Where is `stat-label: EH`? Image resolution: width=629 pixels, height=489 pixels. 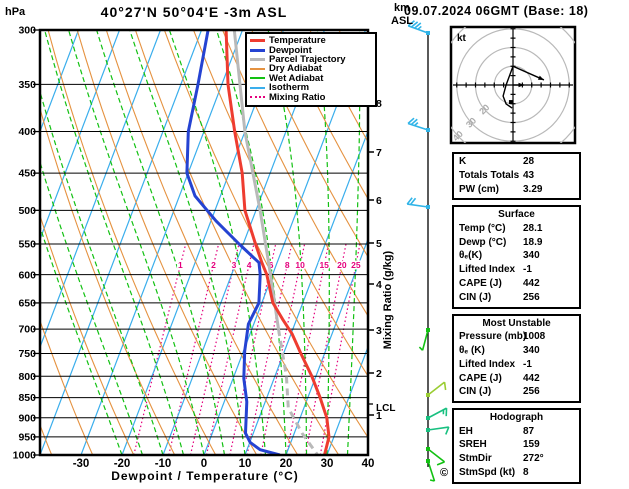
stat-label: EH is located at coordinates (466, 431).